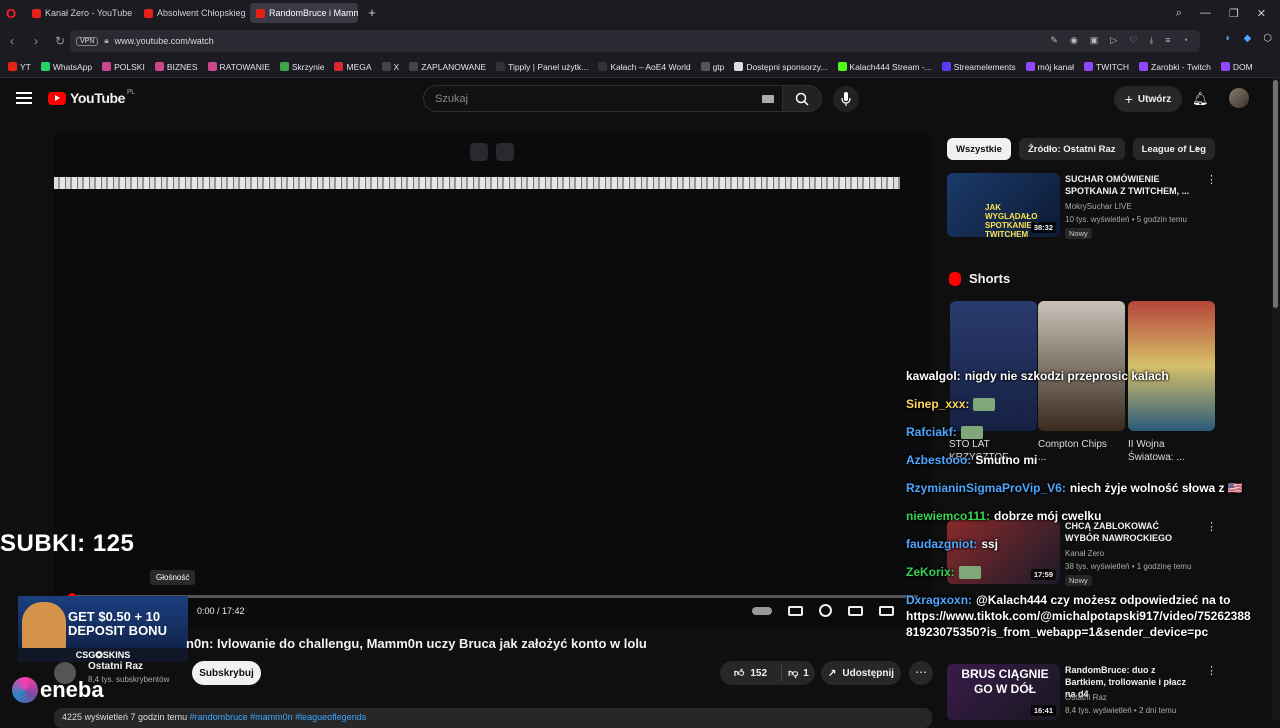 The width and height of the screenshot is (1280, 728). I want to click on notifications-bell-icon: 🔔︎, so click(1200, 99).